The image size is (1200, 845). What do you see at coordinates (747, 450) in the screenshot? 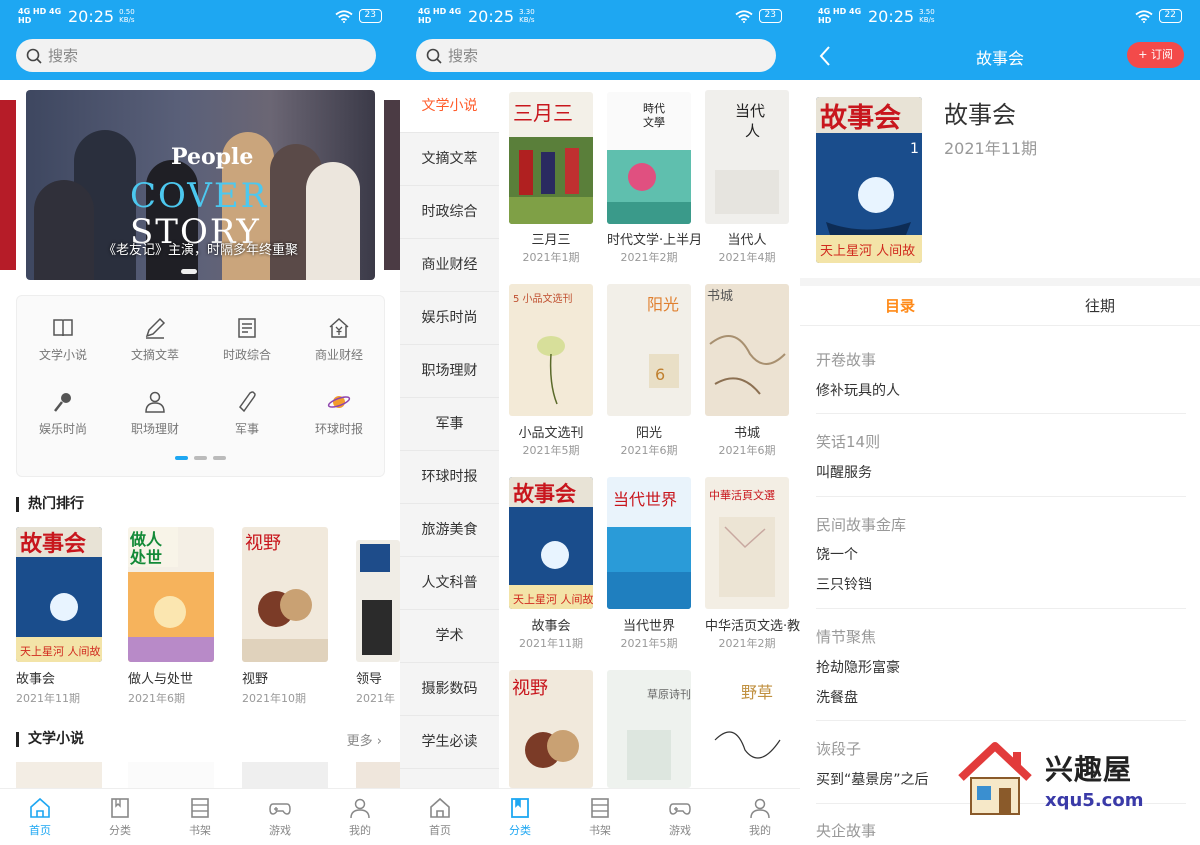
I see `book-issue: 2021年6期` at bounding box center [747, 450].